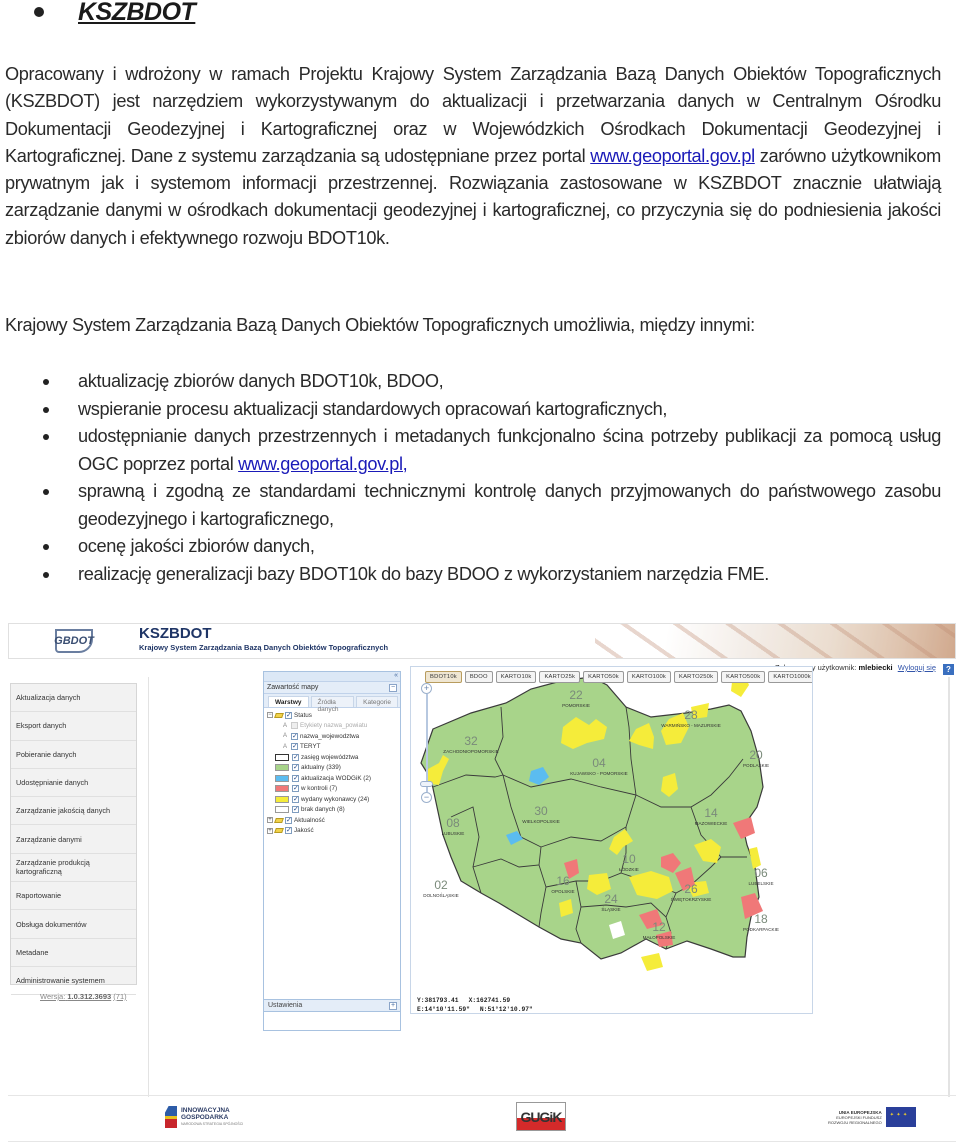 The height and width of the screenshot is (1142, 960). What do you see at coordinates (73, 726) in the screenshot?
I see `nav-item-eksport: Eksport danych` at bounding box center [73, 726].